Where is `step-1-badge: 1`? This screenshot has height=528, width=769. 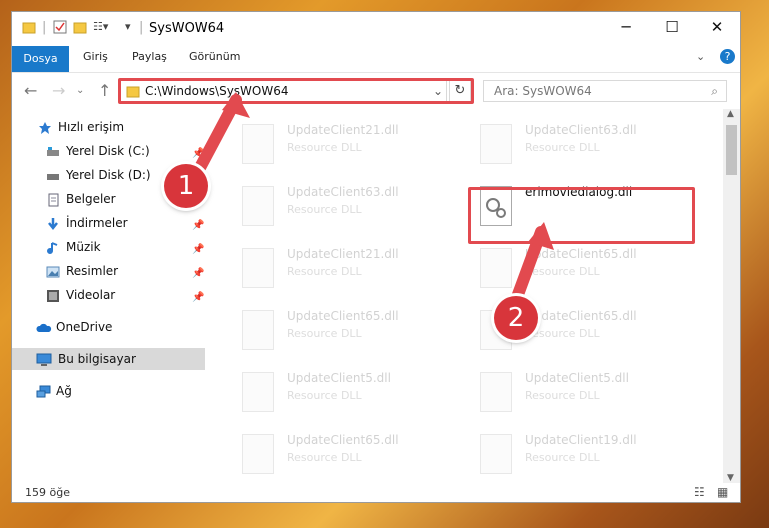 step-1-badge: 1 is located at coordinates (186, 186).